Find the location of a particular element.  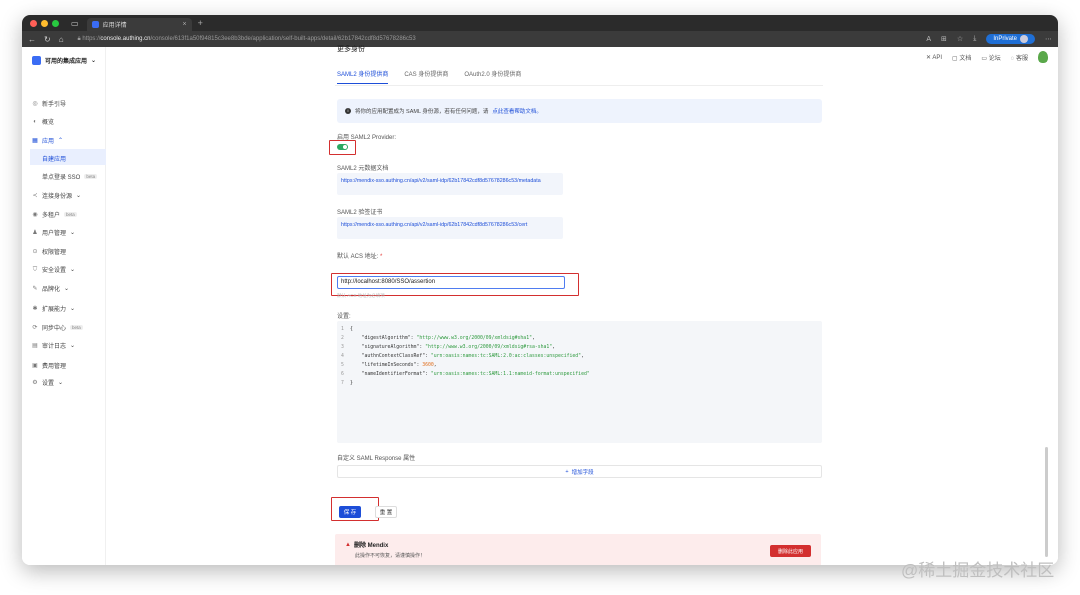

page-scrollbar is located at coordinates (1046, 502).